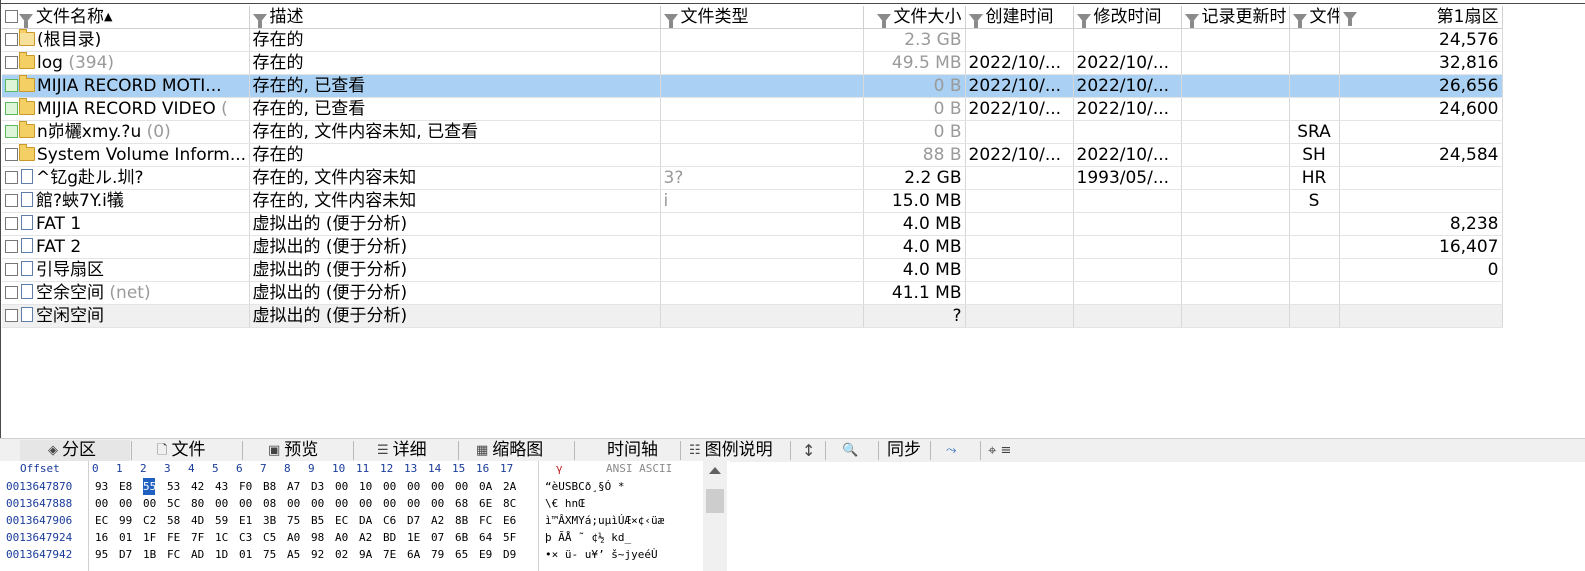  I want to click on hex-byte: 6A, so click(419, 554).